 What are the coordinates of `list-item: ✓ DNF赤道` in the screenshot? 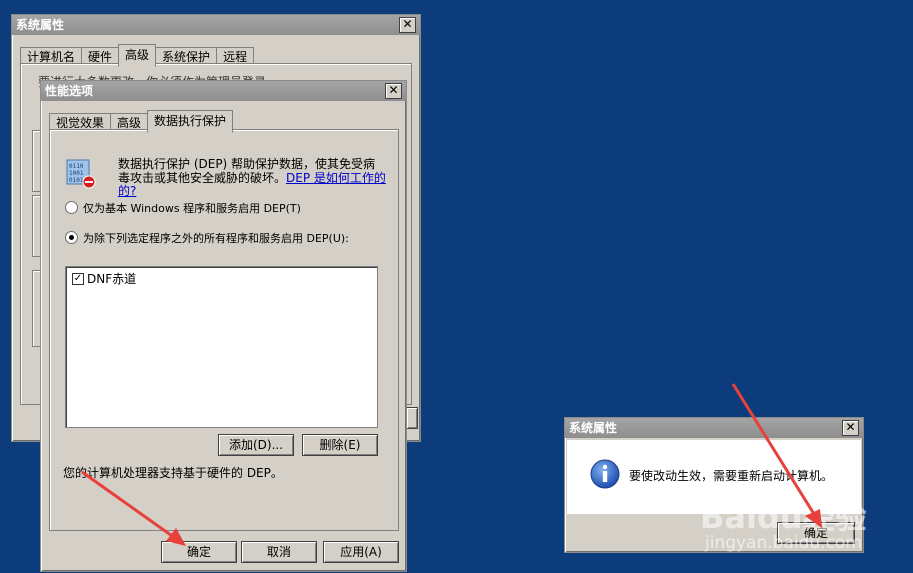 It's located at (104, 278).